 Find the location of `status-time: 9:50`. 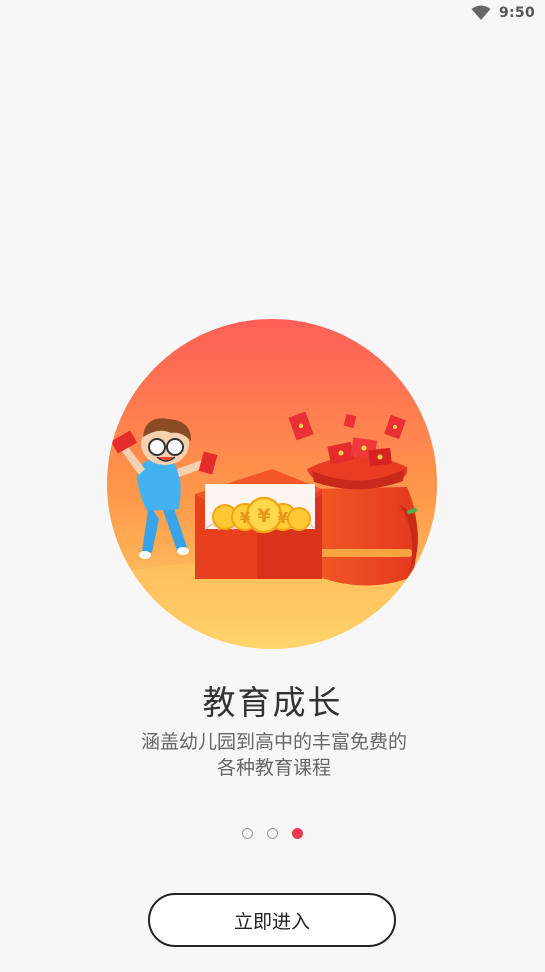

status-time: 9:50 is located at coordinates (516, 13).